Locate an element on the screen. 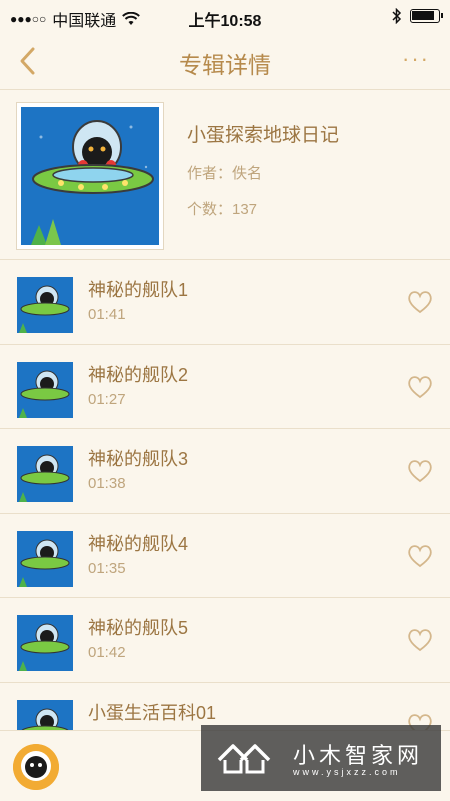 This screenshot has height=801, width=450. battery-icon is located at coordinates (426, 16).